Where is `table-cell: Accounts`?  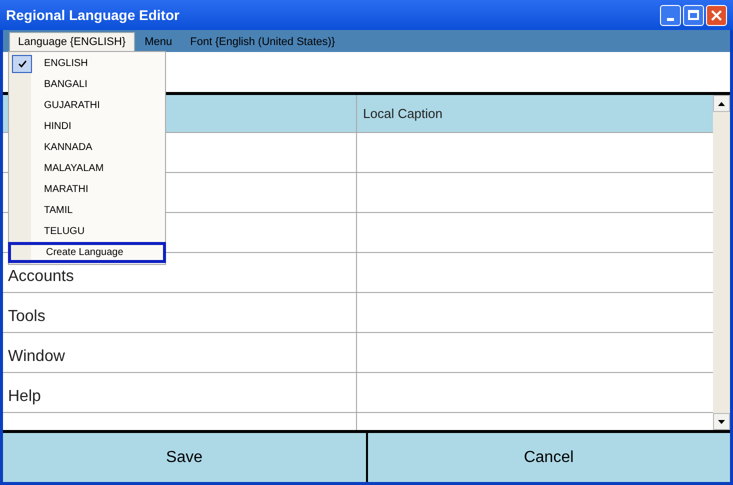 table-cell: Accounts is located at coordinates (41, 277).